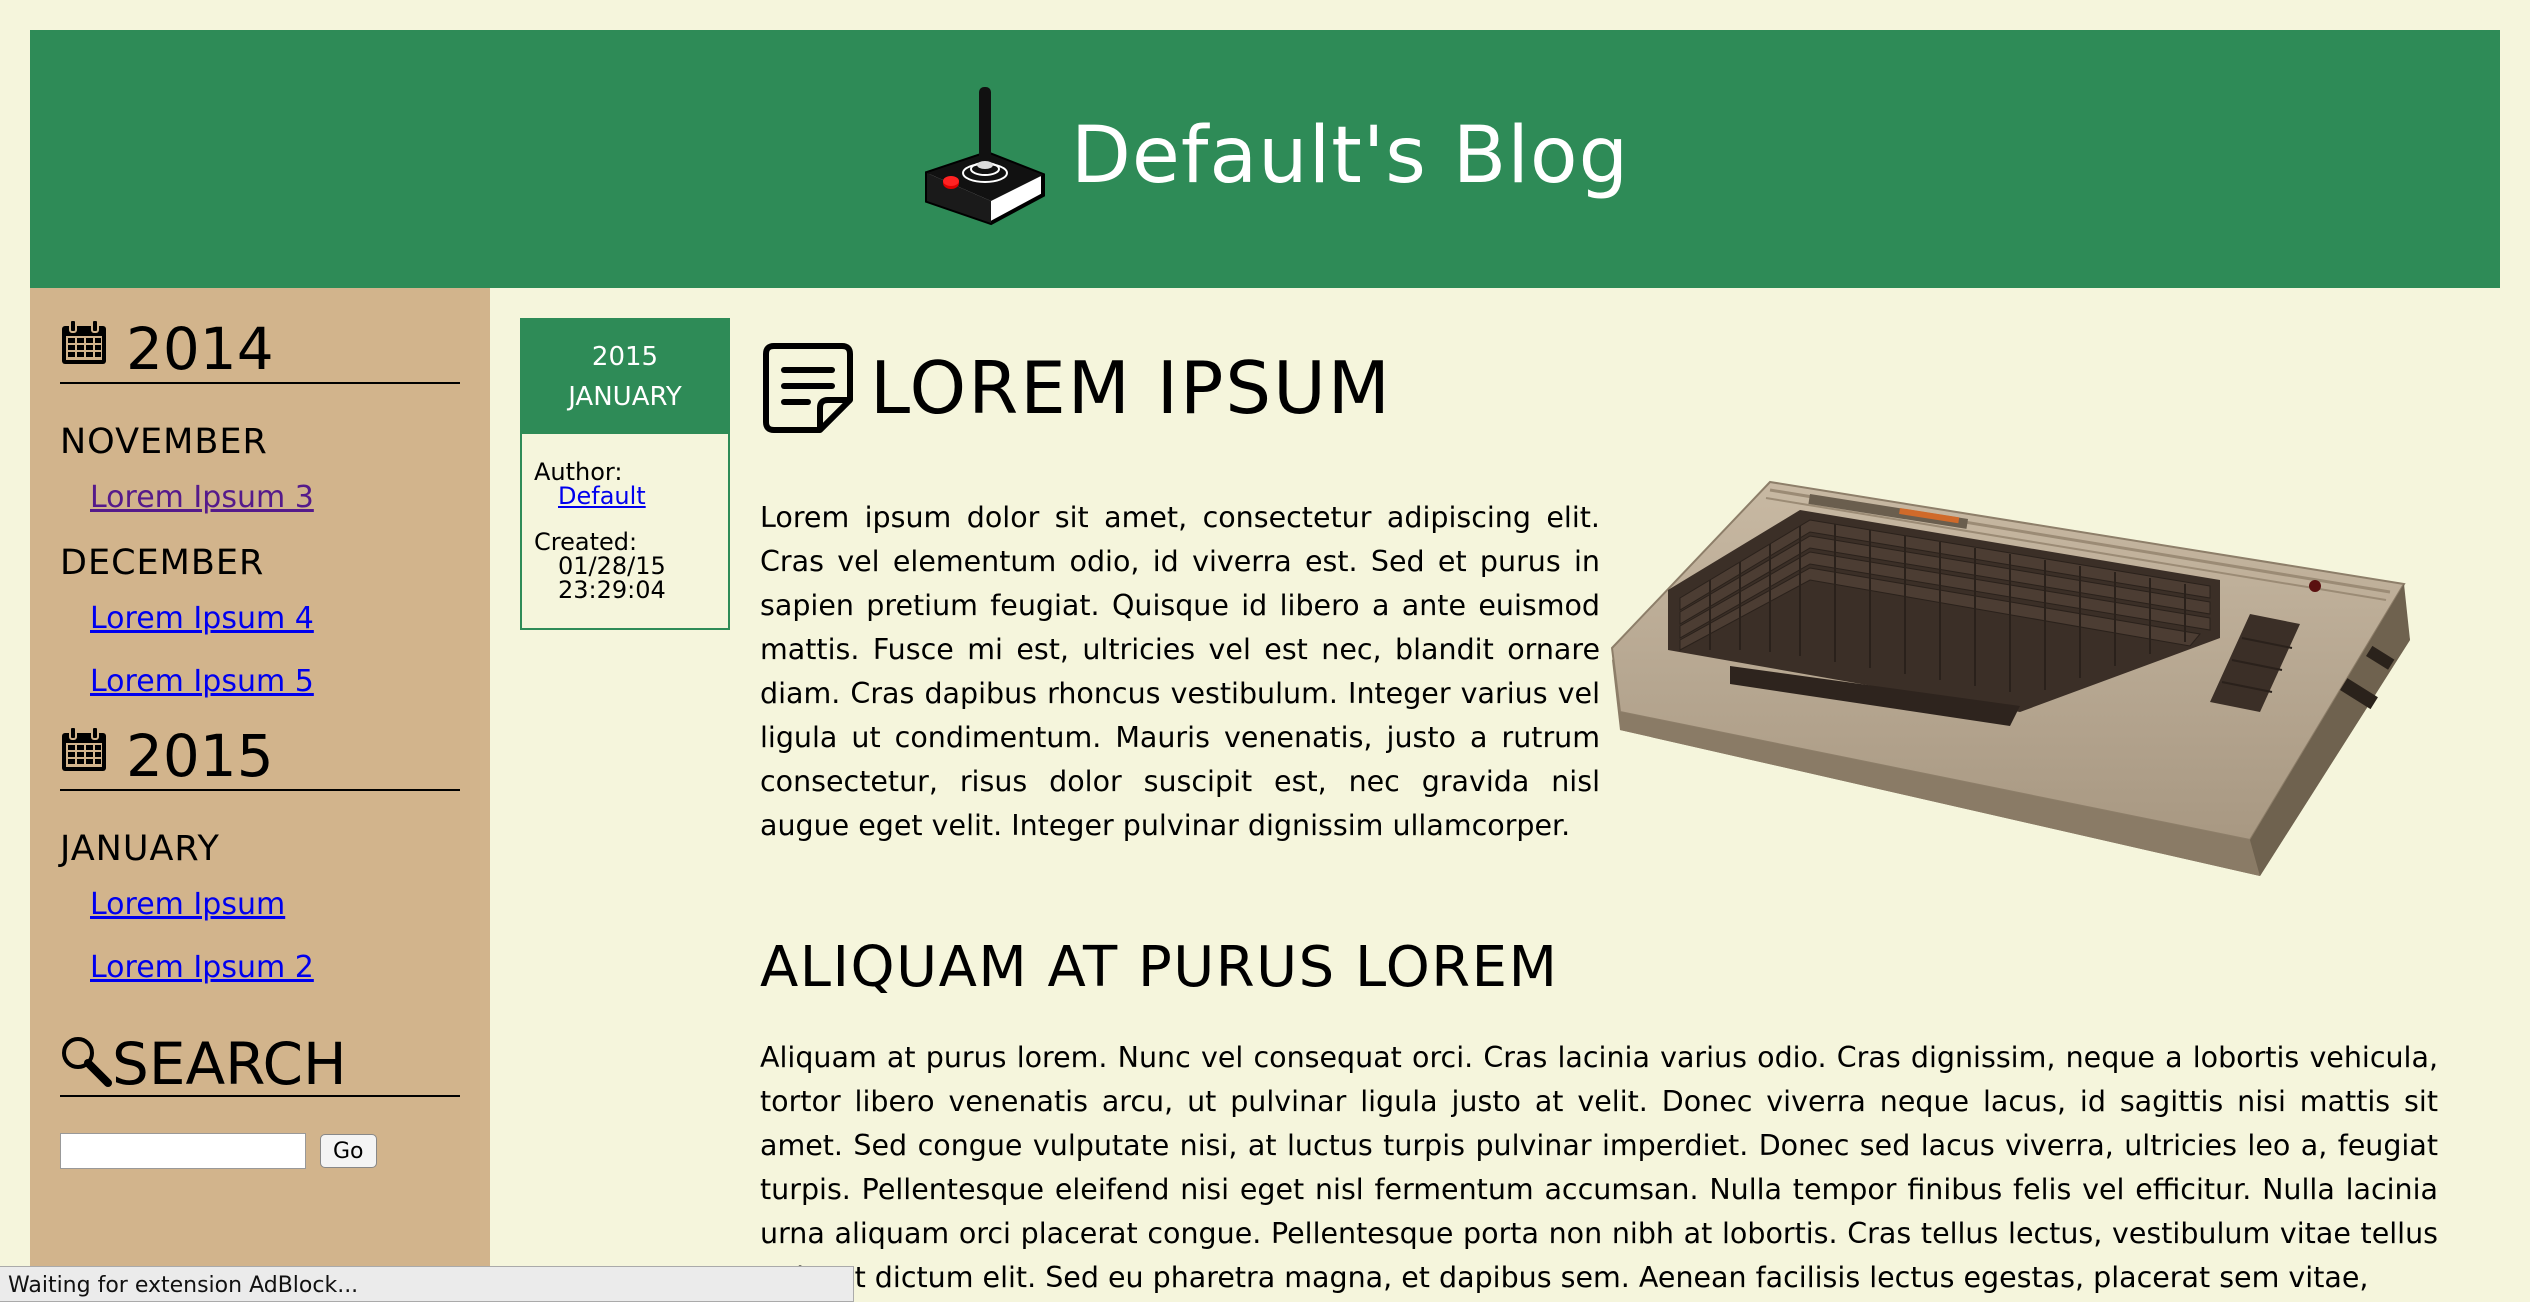 This screenshot has width=2530, height=1302. Describe the element at coordinates (1600, 388) in the screenshot. I see `article-title: LOREM IPSUM` at that location.